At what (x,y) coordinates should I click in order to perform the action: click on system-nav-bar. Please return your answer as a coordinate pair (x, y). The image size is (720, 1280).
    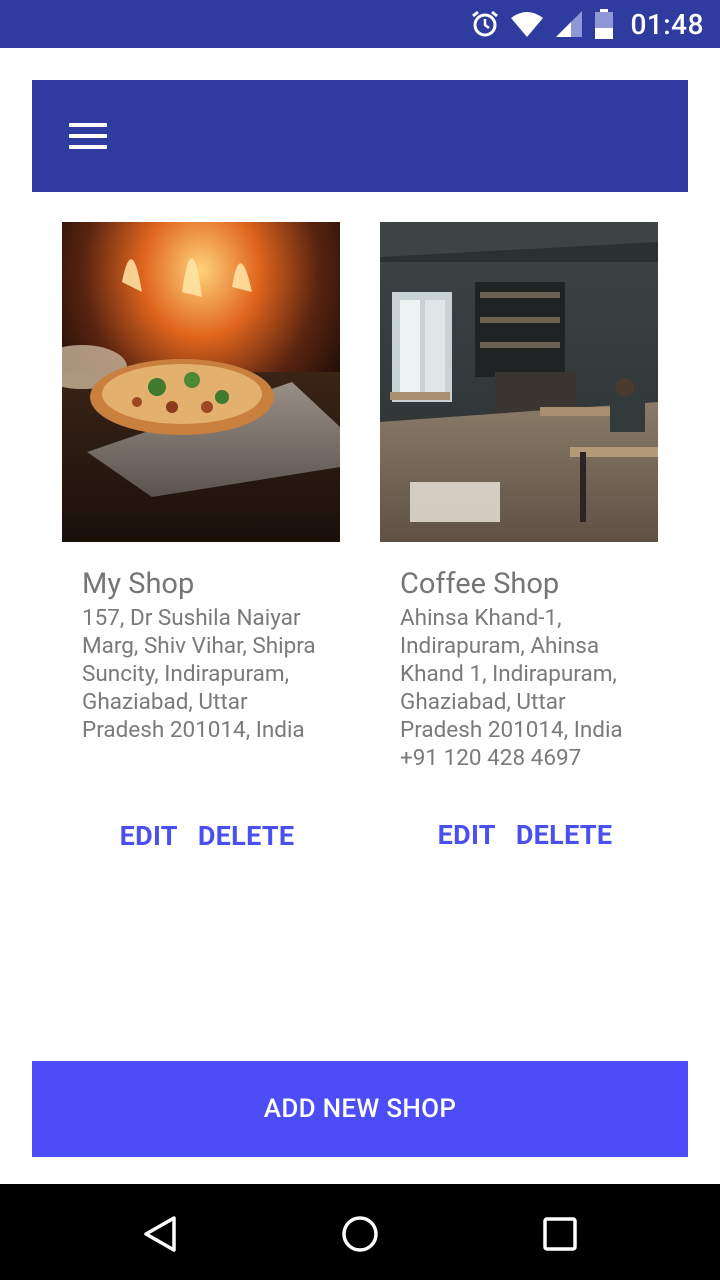
    Looking at the image, I should click on (360, 1232).